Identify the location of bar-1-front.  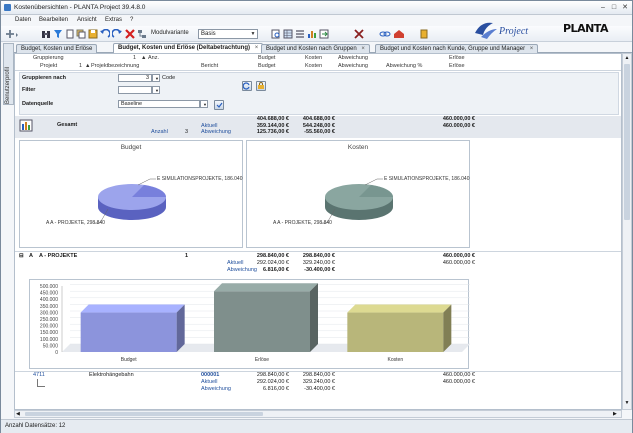
(262, 321).